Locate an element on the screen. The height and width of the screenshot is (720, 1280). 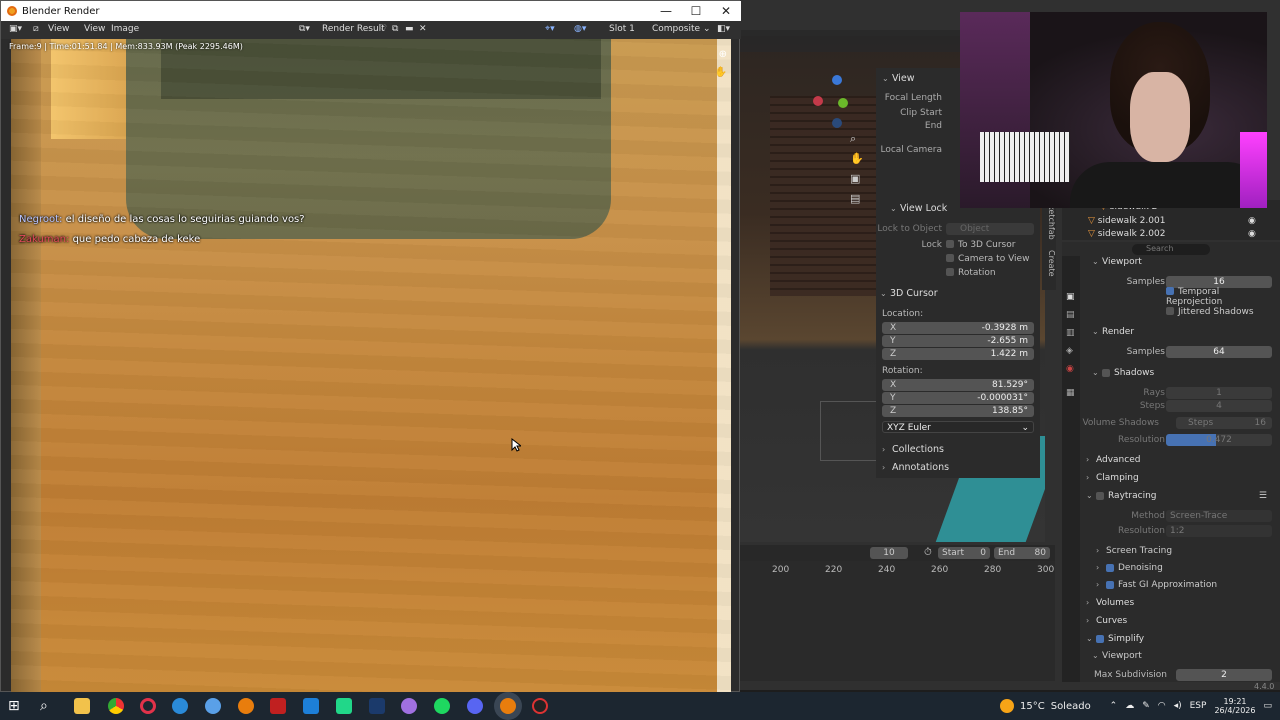
blender-active-icon is located at coordinates (508, 706).